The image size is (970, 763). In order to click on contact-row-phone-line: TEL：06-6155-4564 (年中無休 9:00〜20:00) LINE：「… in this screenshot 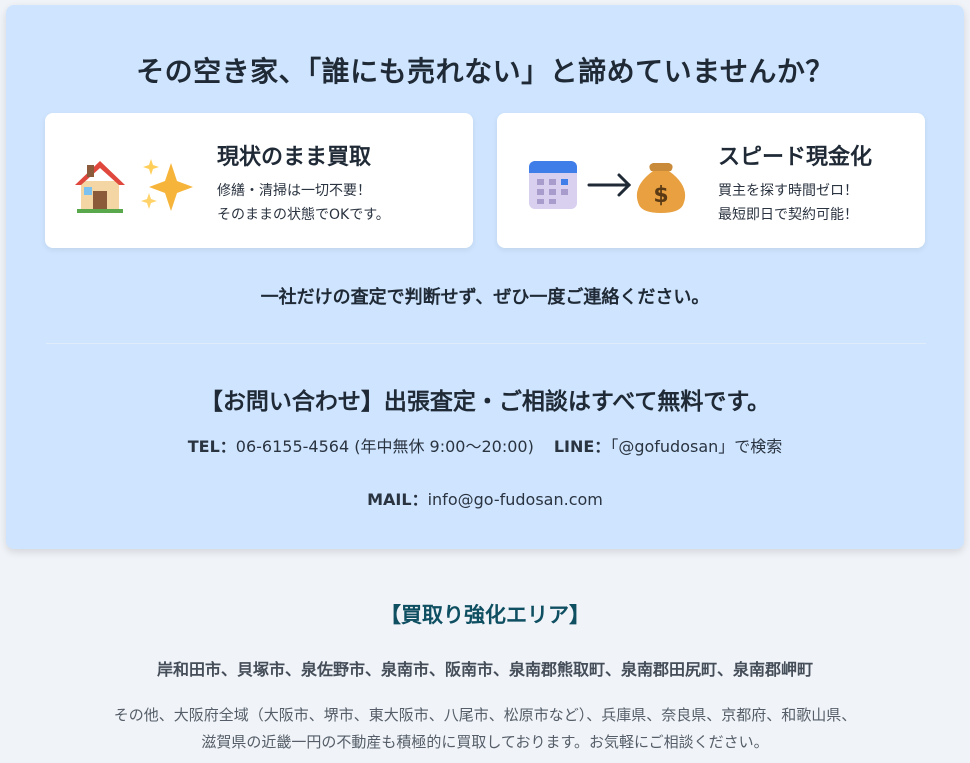, I will do `click(485, 445)`.